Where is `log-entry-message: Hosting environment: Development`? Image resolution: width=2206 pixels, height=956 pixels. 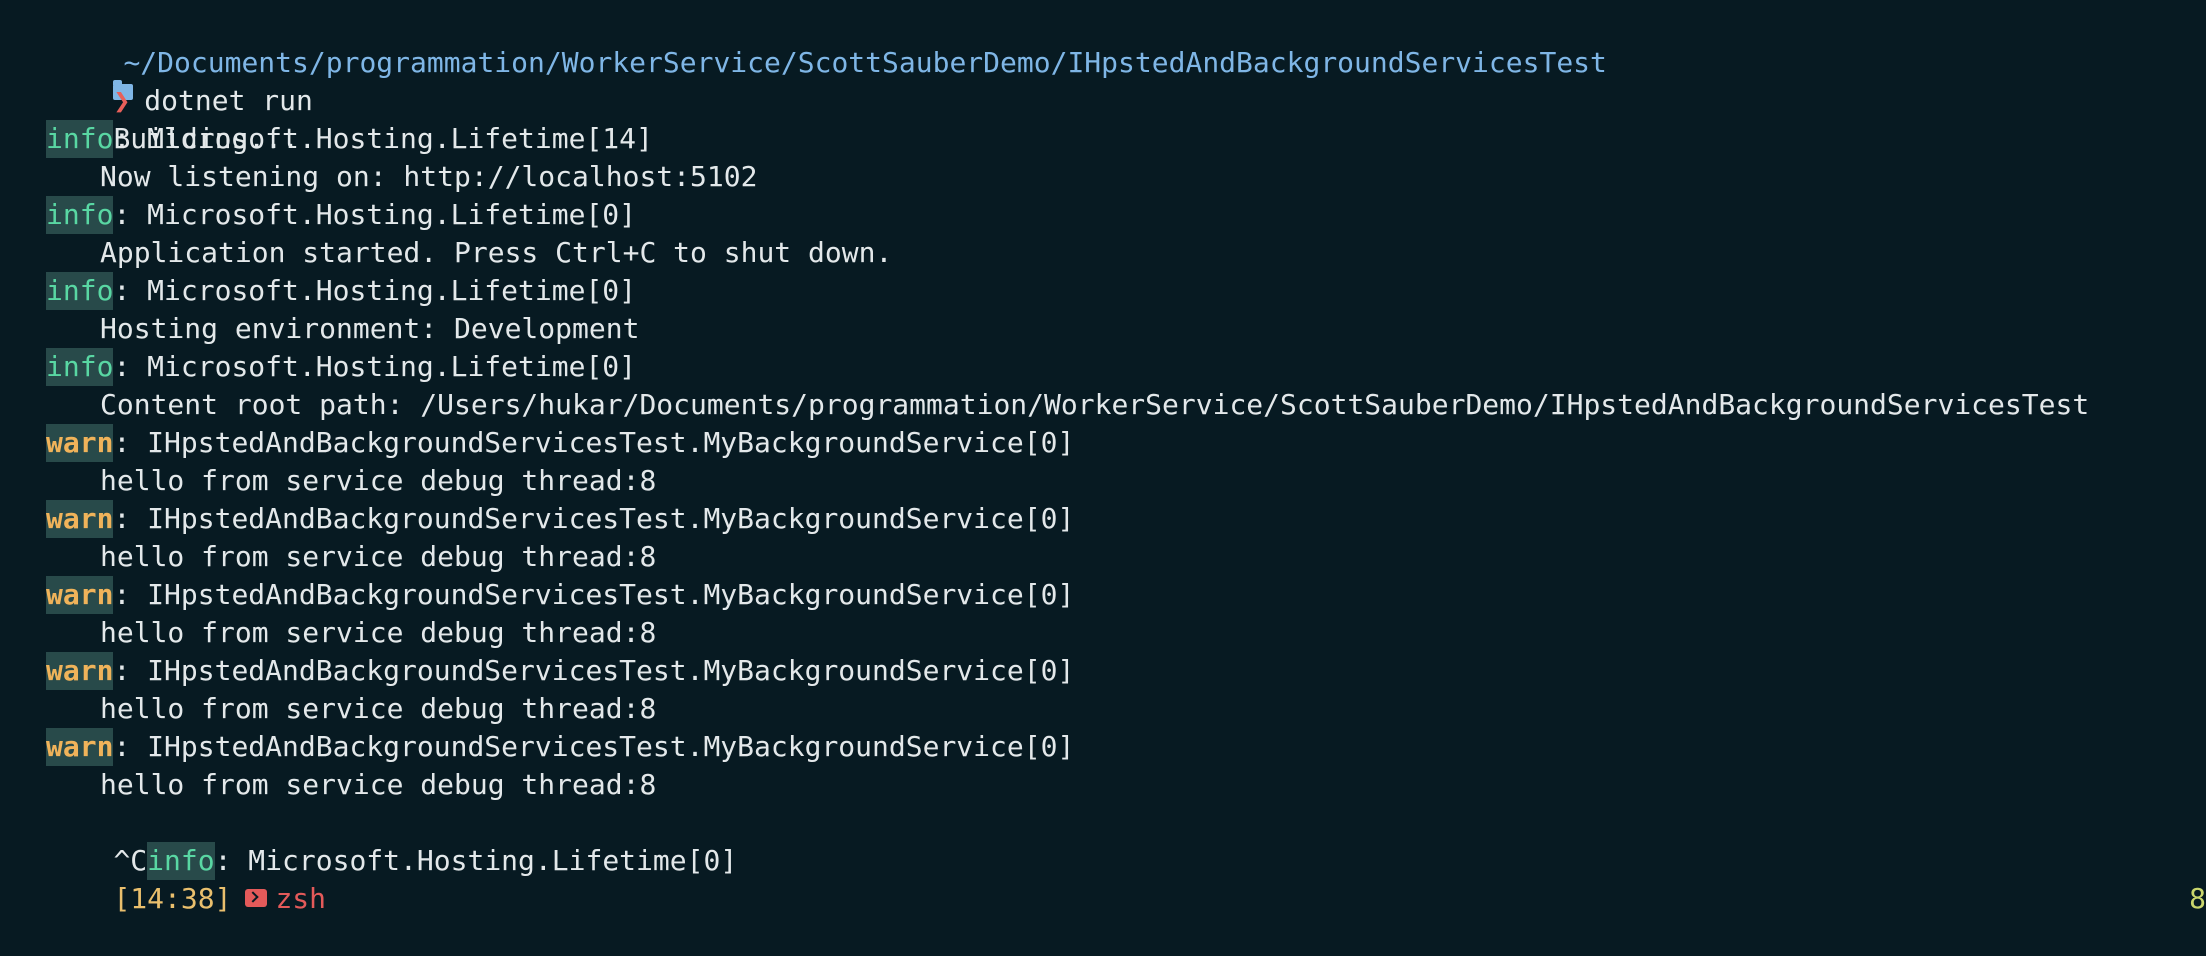 log-entry-message: Hosting environment: Development is located at coordinates (1103, 329).